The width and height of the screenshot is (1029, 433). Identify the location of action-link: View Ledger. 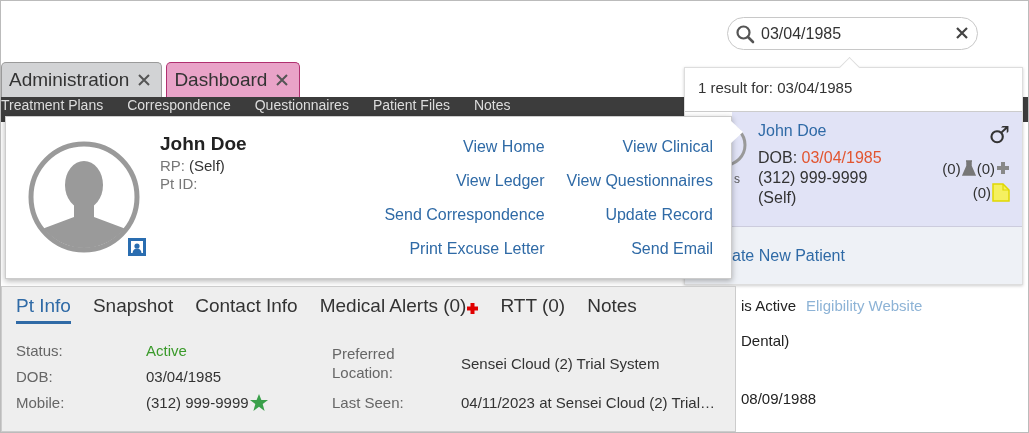
(500, 180).